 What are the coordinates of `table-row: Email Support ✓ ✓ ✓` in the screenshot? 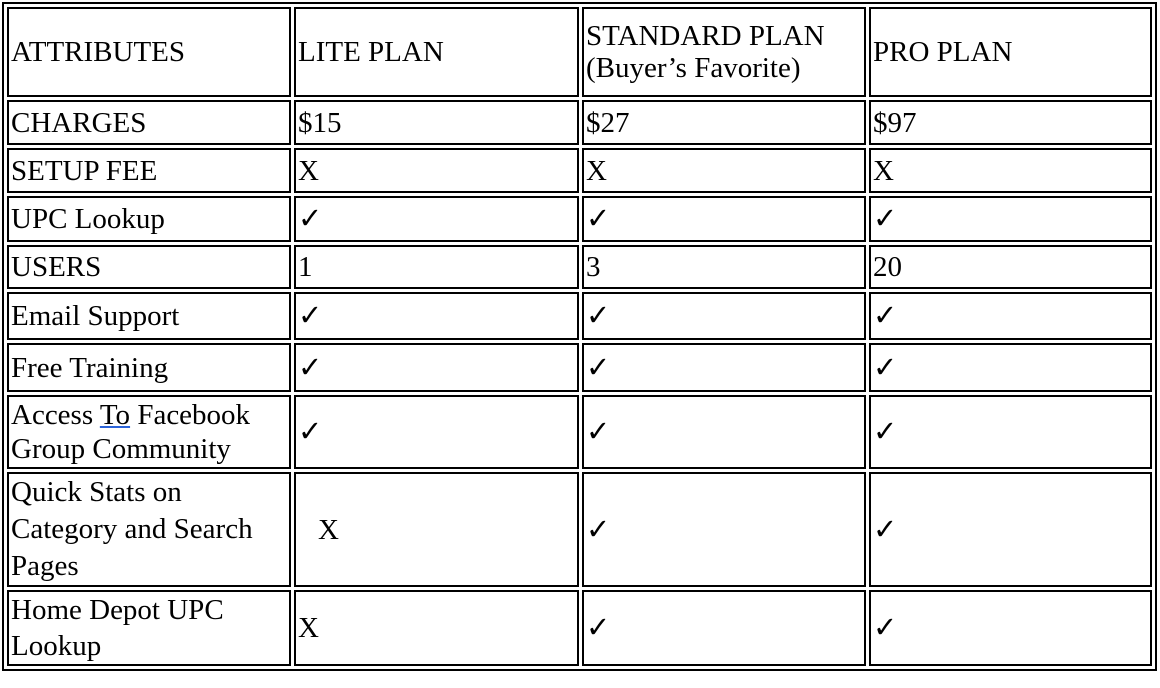 It's located at (579, 316).